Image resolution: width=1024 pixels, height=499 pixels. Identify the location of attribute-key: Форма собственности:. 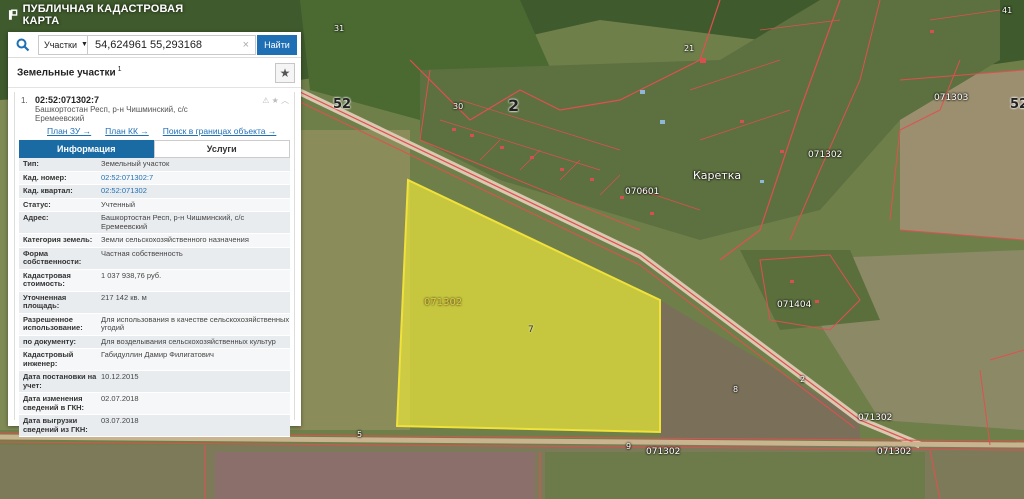
(52, 257).